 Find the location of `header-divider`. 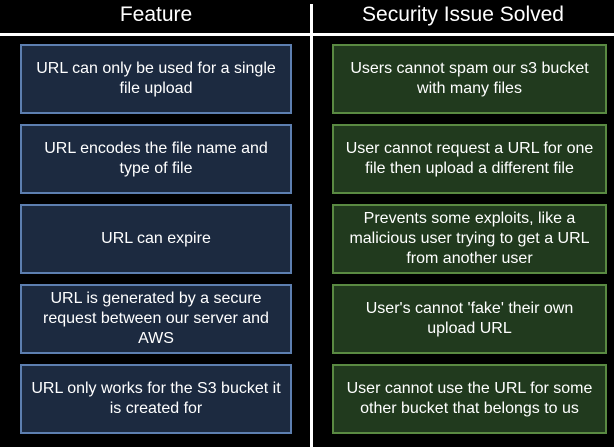

header-divider is located at coordinates (307, 34).